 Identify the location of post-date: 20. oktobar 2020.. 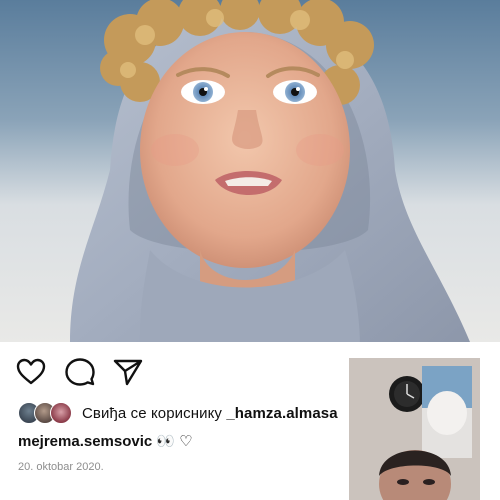
(61, 467).